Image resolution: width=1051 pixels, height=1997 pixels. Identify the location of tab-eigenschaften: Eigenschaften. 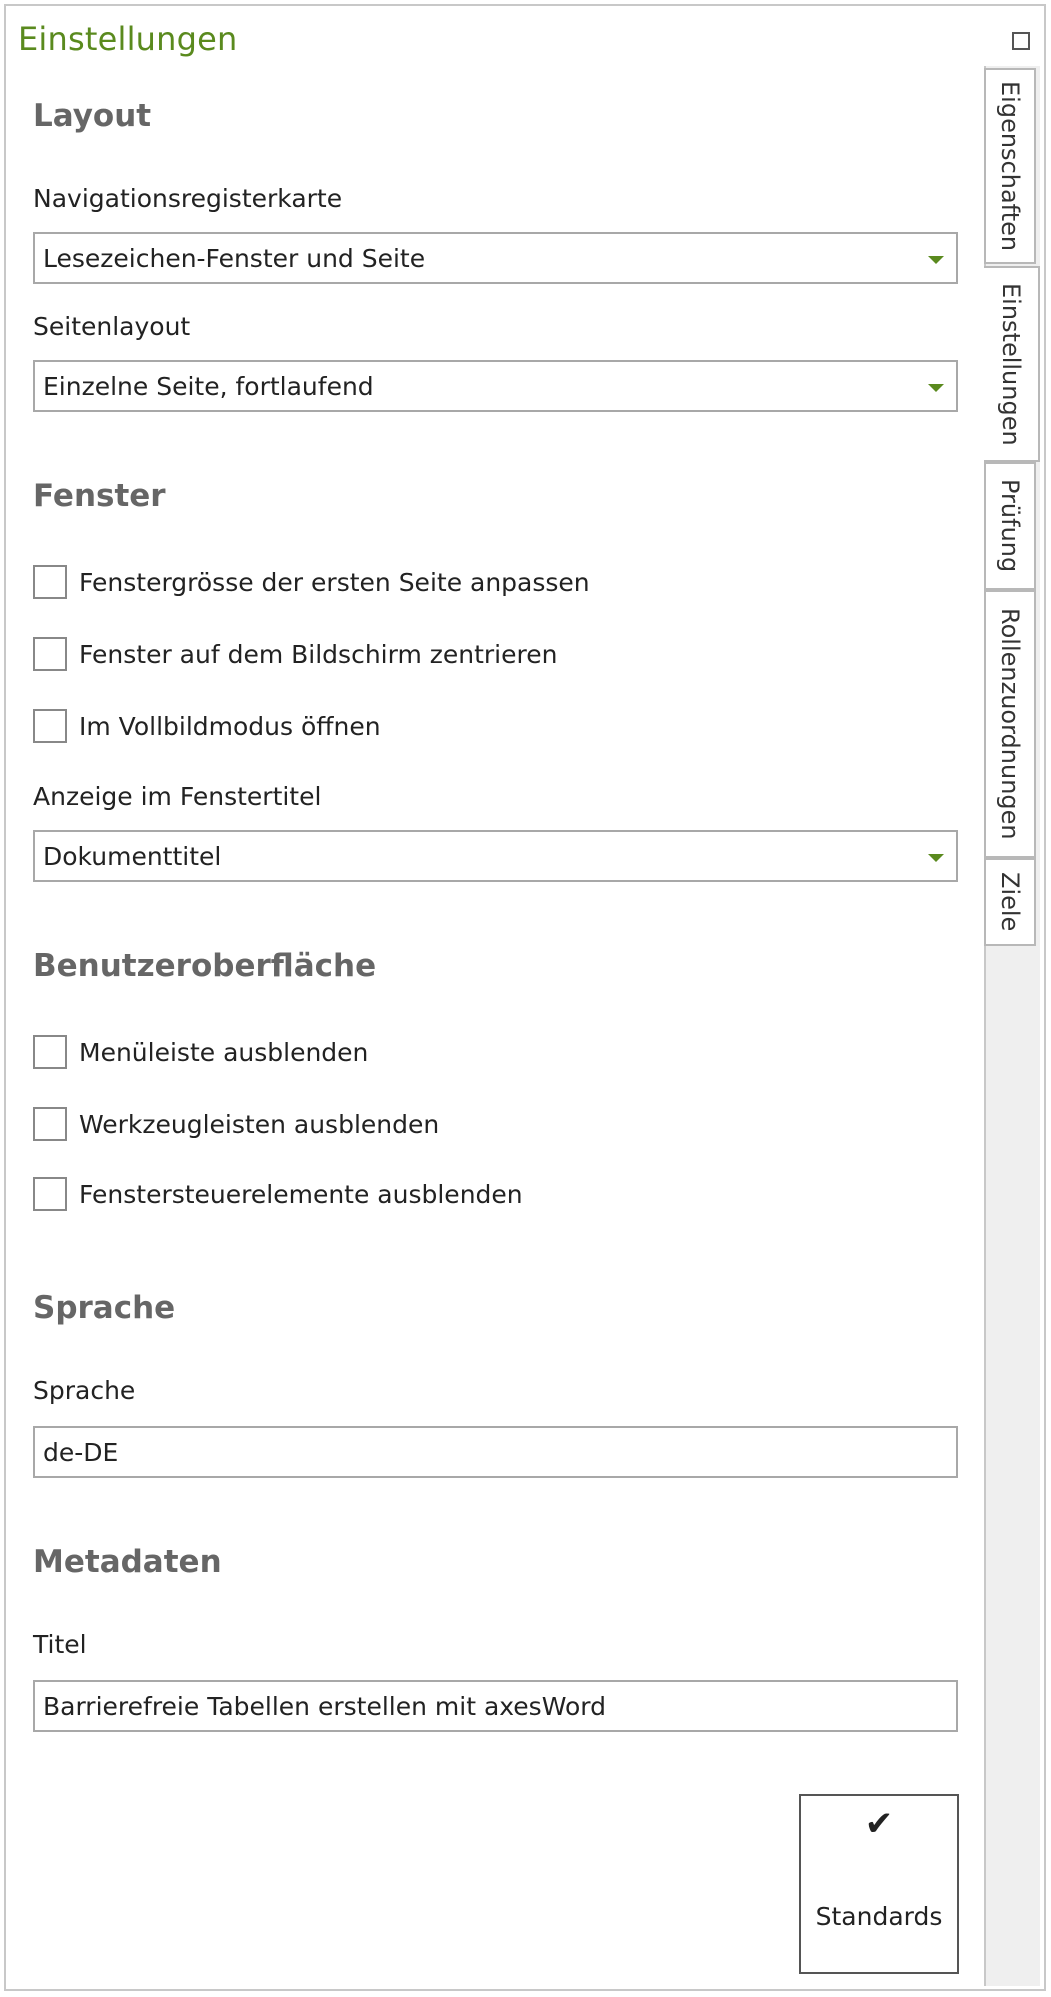
(1010, 166).